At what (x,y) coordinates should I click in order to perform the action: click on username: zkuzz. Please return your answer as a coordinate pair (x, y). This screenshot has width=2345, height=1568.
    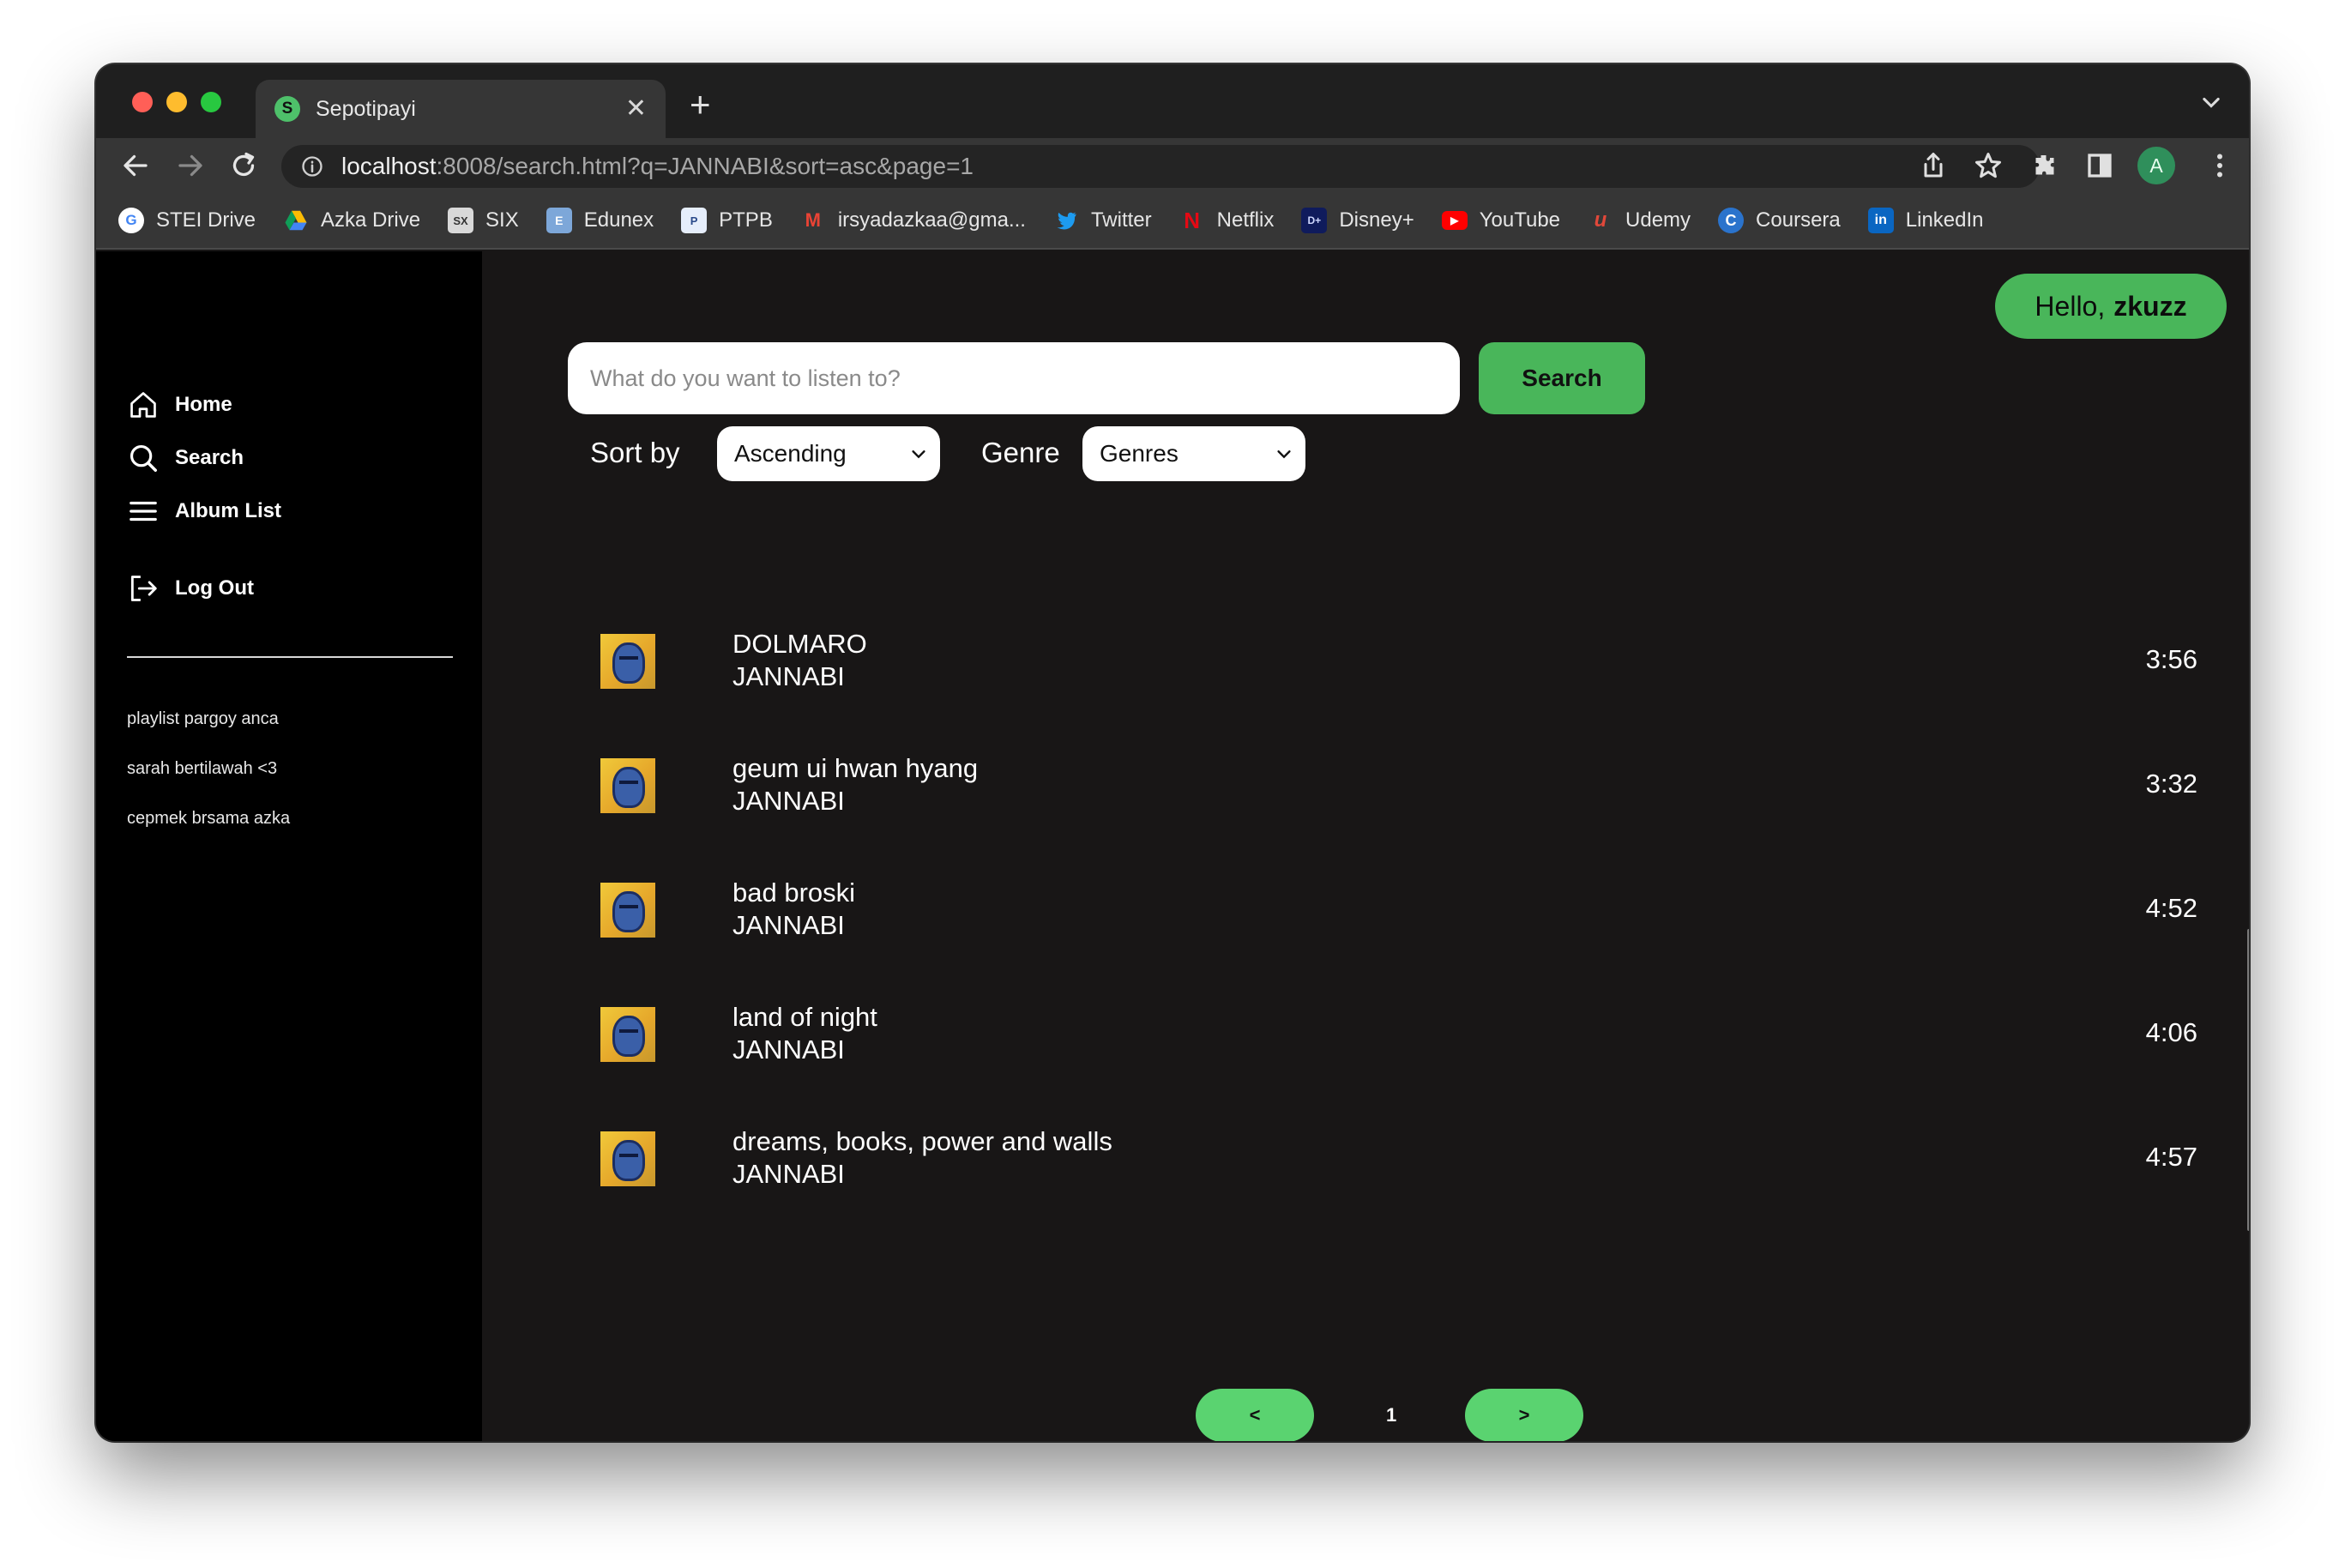
    Looking at the image, I should click on (2150, 306).